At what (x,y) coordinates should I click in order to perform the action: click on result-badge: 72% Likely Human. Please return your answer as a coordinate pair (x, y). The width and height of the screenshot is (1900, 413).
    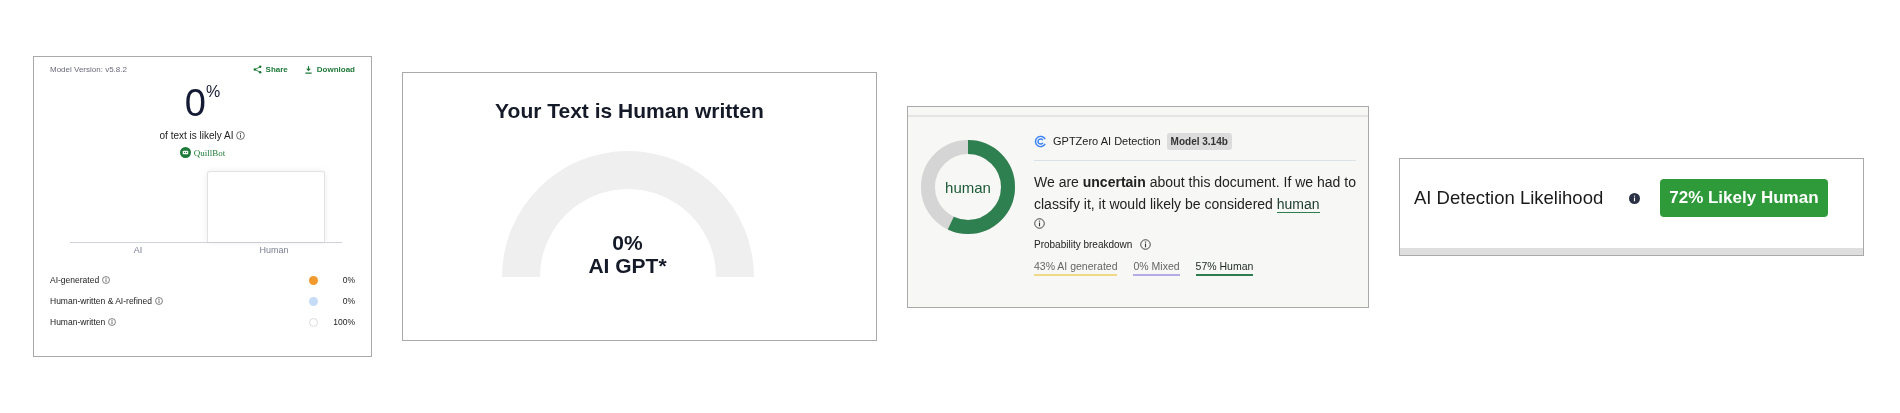
    Looking at the image, I should click on (1744, 198).